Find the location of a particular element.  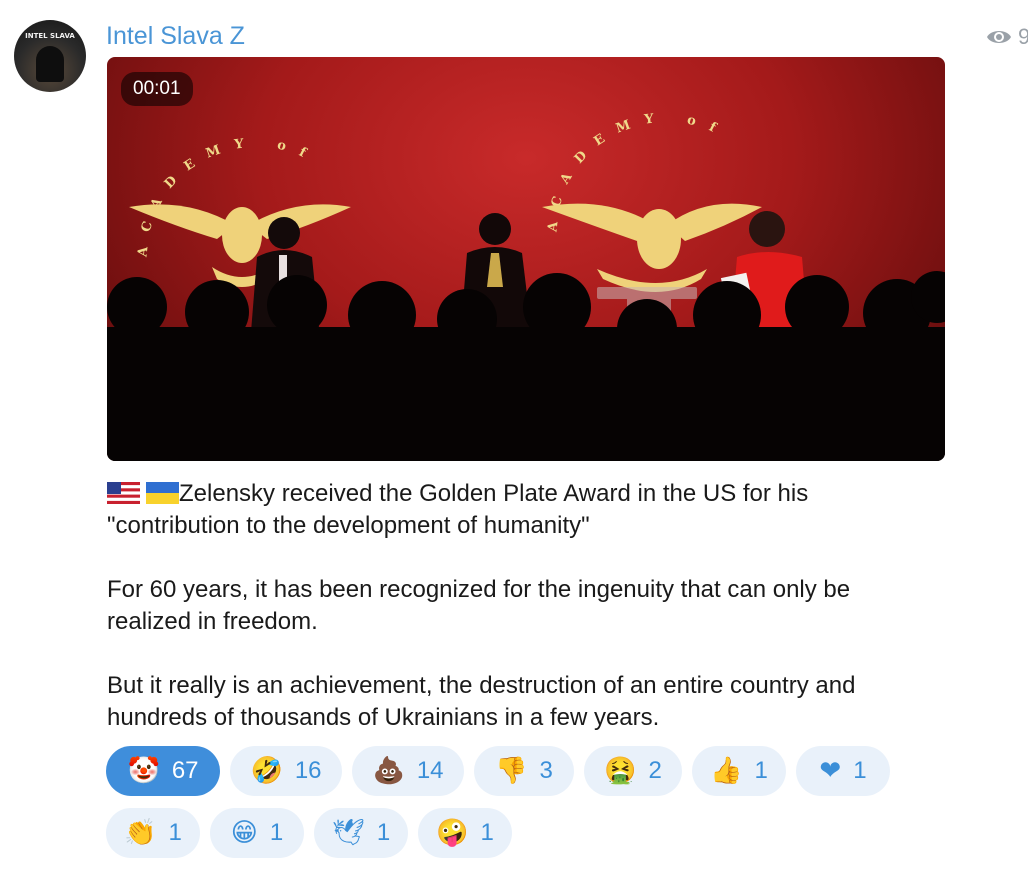

rofl-icon: 🤣 is located at coordinates (266, 771).